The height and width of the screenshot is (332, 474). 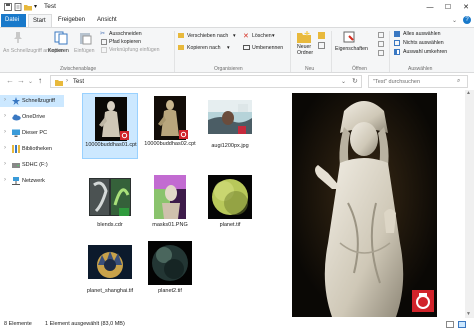 What do you see at coordinates (125, 34) in the screenshot?
I see `cut-button: Ausschneiden` at bounding box center [125, 34].